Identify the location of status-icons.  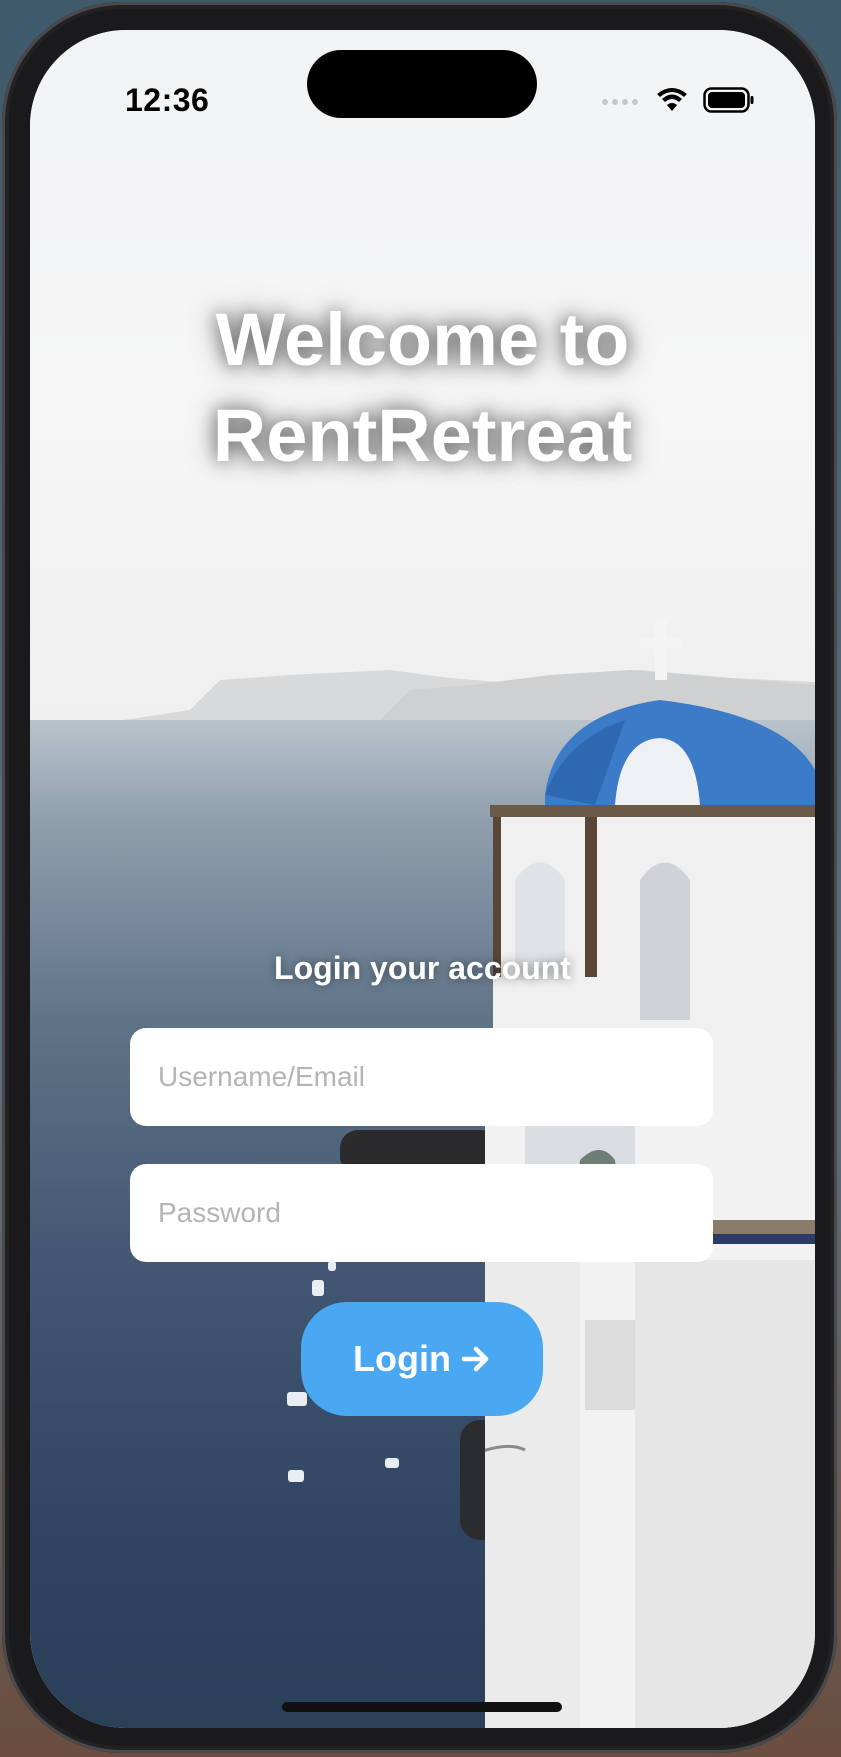
(678, 100).